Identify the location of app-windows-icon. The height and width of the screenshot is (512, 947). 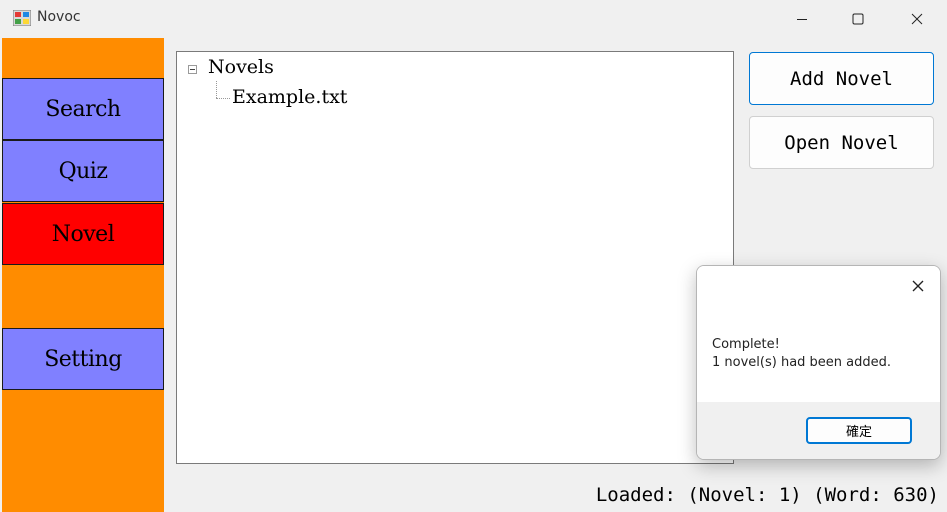
(22, 18).